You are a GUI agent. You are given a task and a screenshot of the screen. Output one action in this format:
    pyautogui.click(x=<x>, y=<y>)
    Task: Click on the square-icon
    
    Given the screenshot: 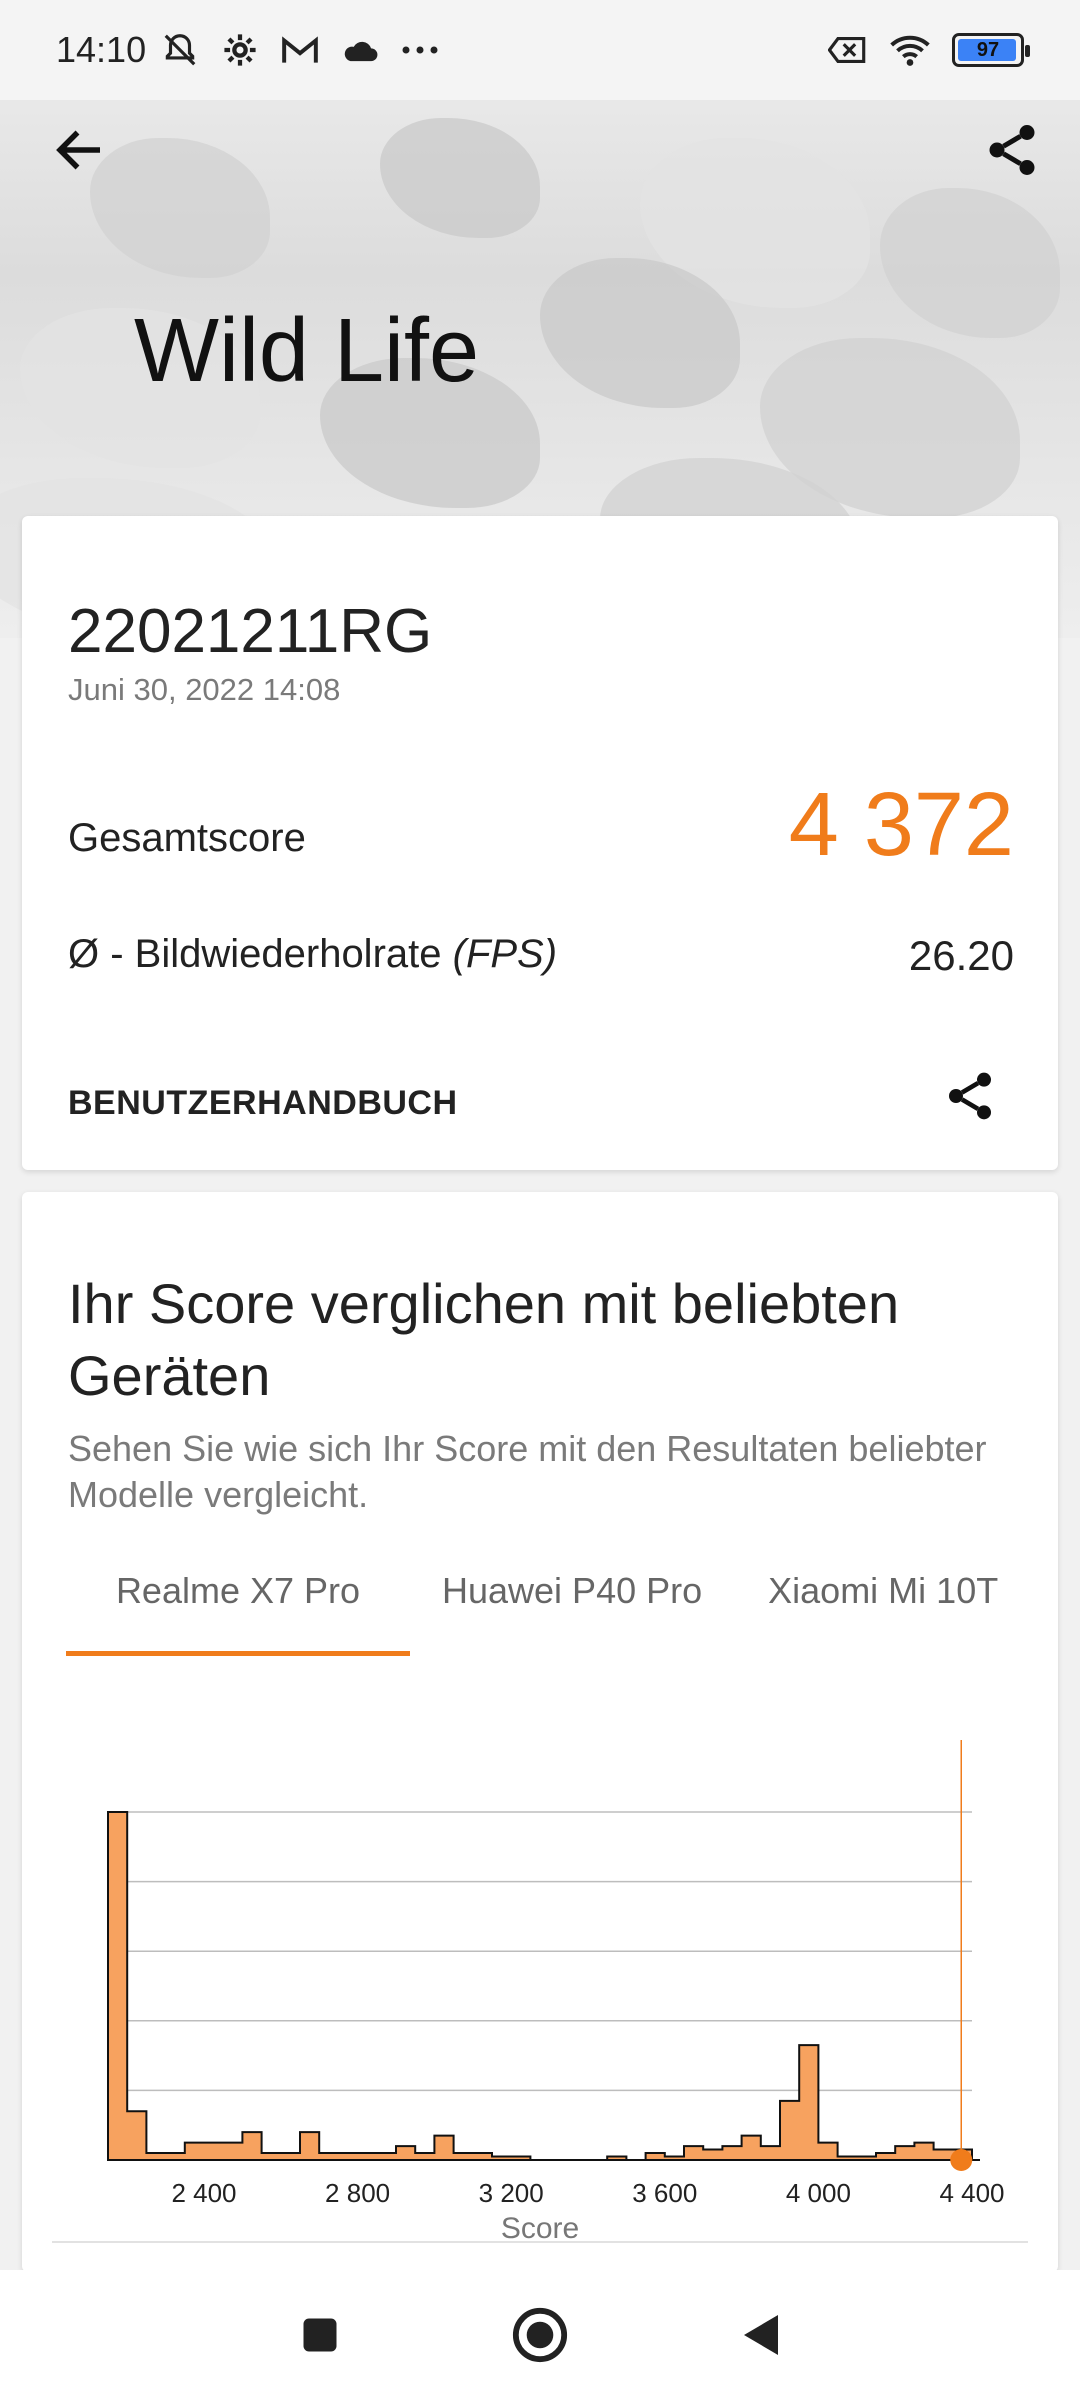 What is the action you would take?
    pyautogui.click(x=320, y=2335)
    